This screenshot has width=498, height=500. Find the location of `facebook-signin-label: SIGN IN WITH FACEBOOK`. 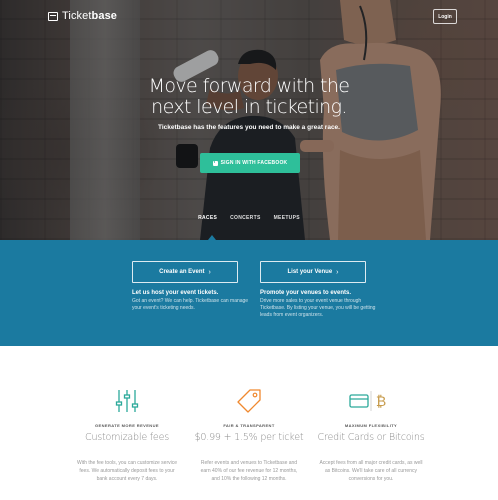

facebook-signin-label: SIGN IN WITH FACEBOOK is located at coordinates (254, 163).